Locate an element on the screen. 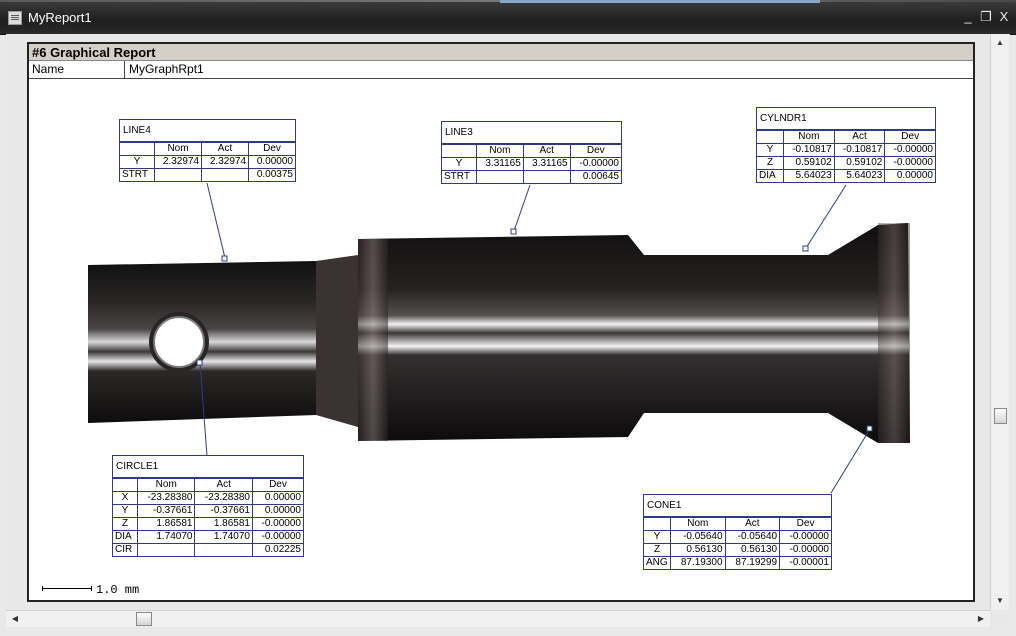 This screenshot has width=1016, height=636. scroll-up-arrow-icon: ▲ is located at coordinates (1000, 43).